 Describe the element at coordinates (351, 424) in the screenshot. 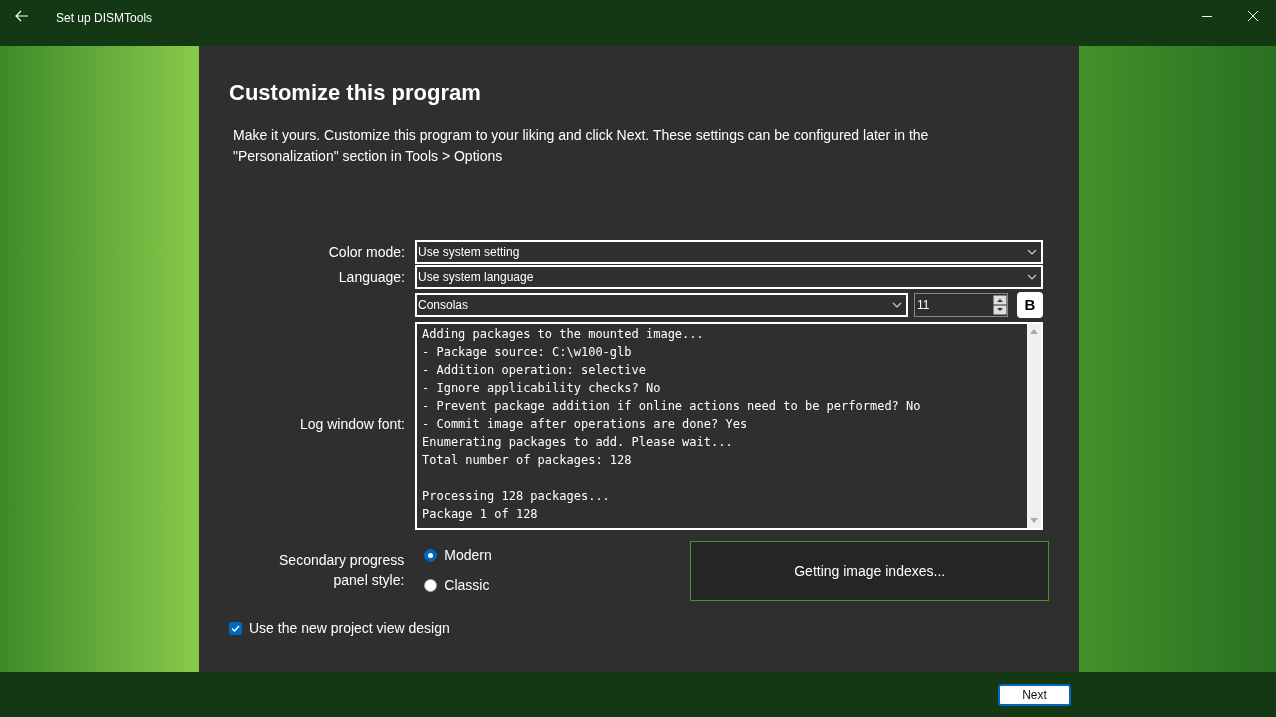

I see `field-label: Log window font:` at that location.